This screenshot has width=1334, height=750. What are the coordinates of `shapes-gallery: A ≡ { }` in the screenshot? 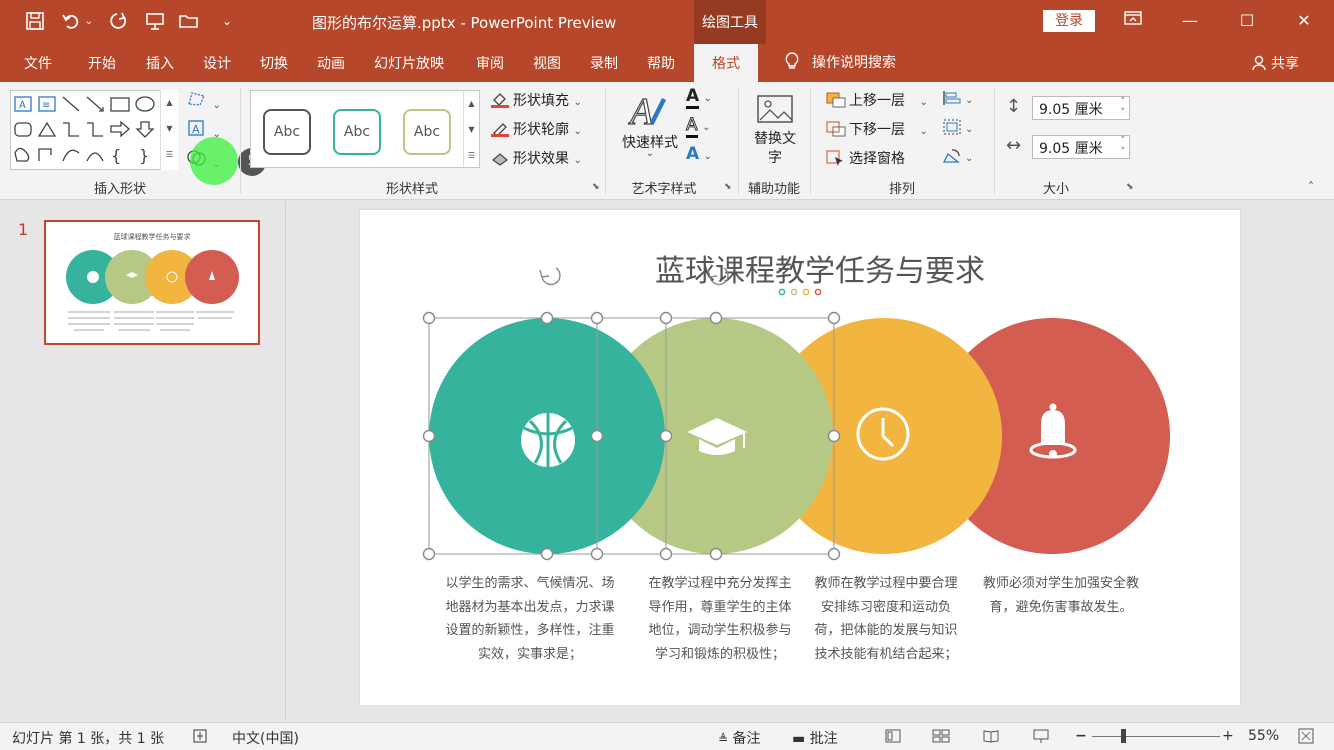 It's located at (94, 130).